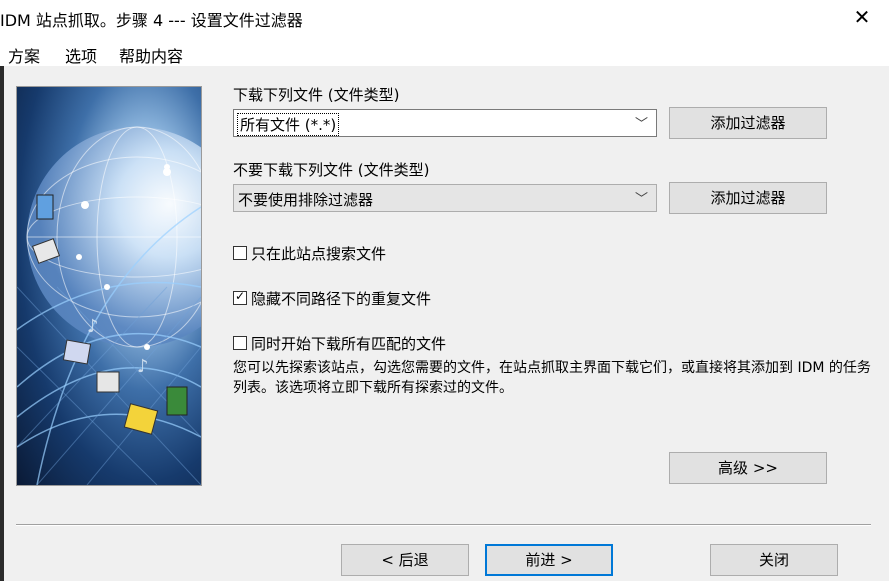 This screenshot has width=889, height=581. Describe the element at coordinates (349, 344) in the screenshot. I see `start-all-label: 同时开始下载所有匹配的文件` at that location.